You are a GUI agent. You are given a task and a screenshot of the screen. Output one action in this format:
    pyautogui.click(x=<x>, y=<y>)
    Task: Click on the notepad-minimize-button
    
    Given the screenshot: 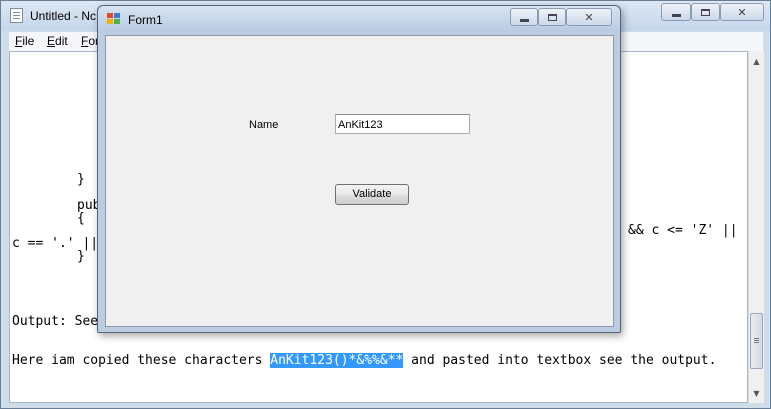 What is the action you would take?
    pyautogui.click(x=676, y=12)
    